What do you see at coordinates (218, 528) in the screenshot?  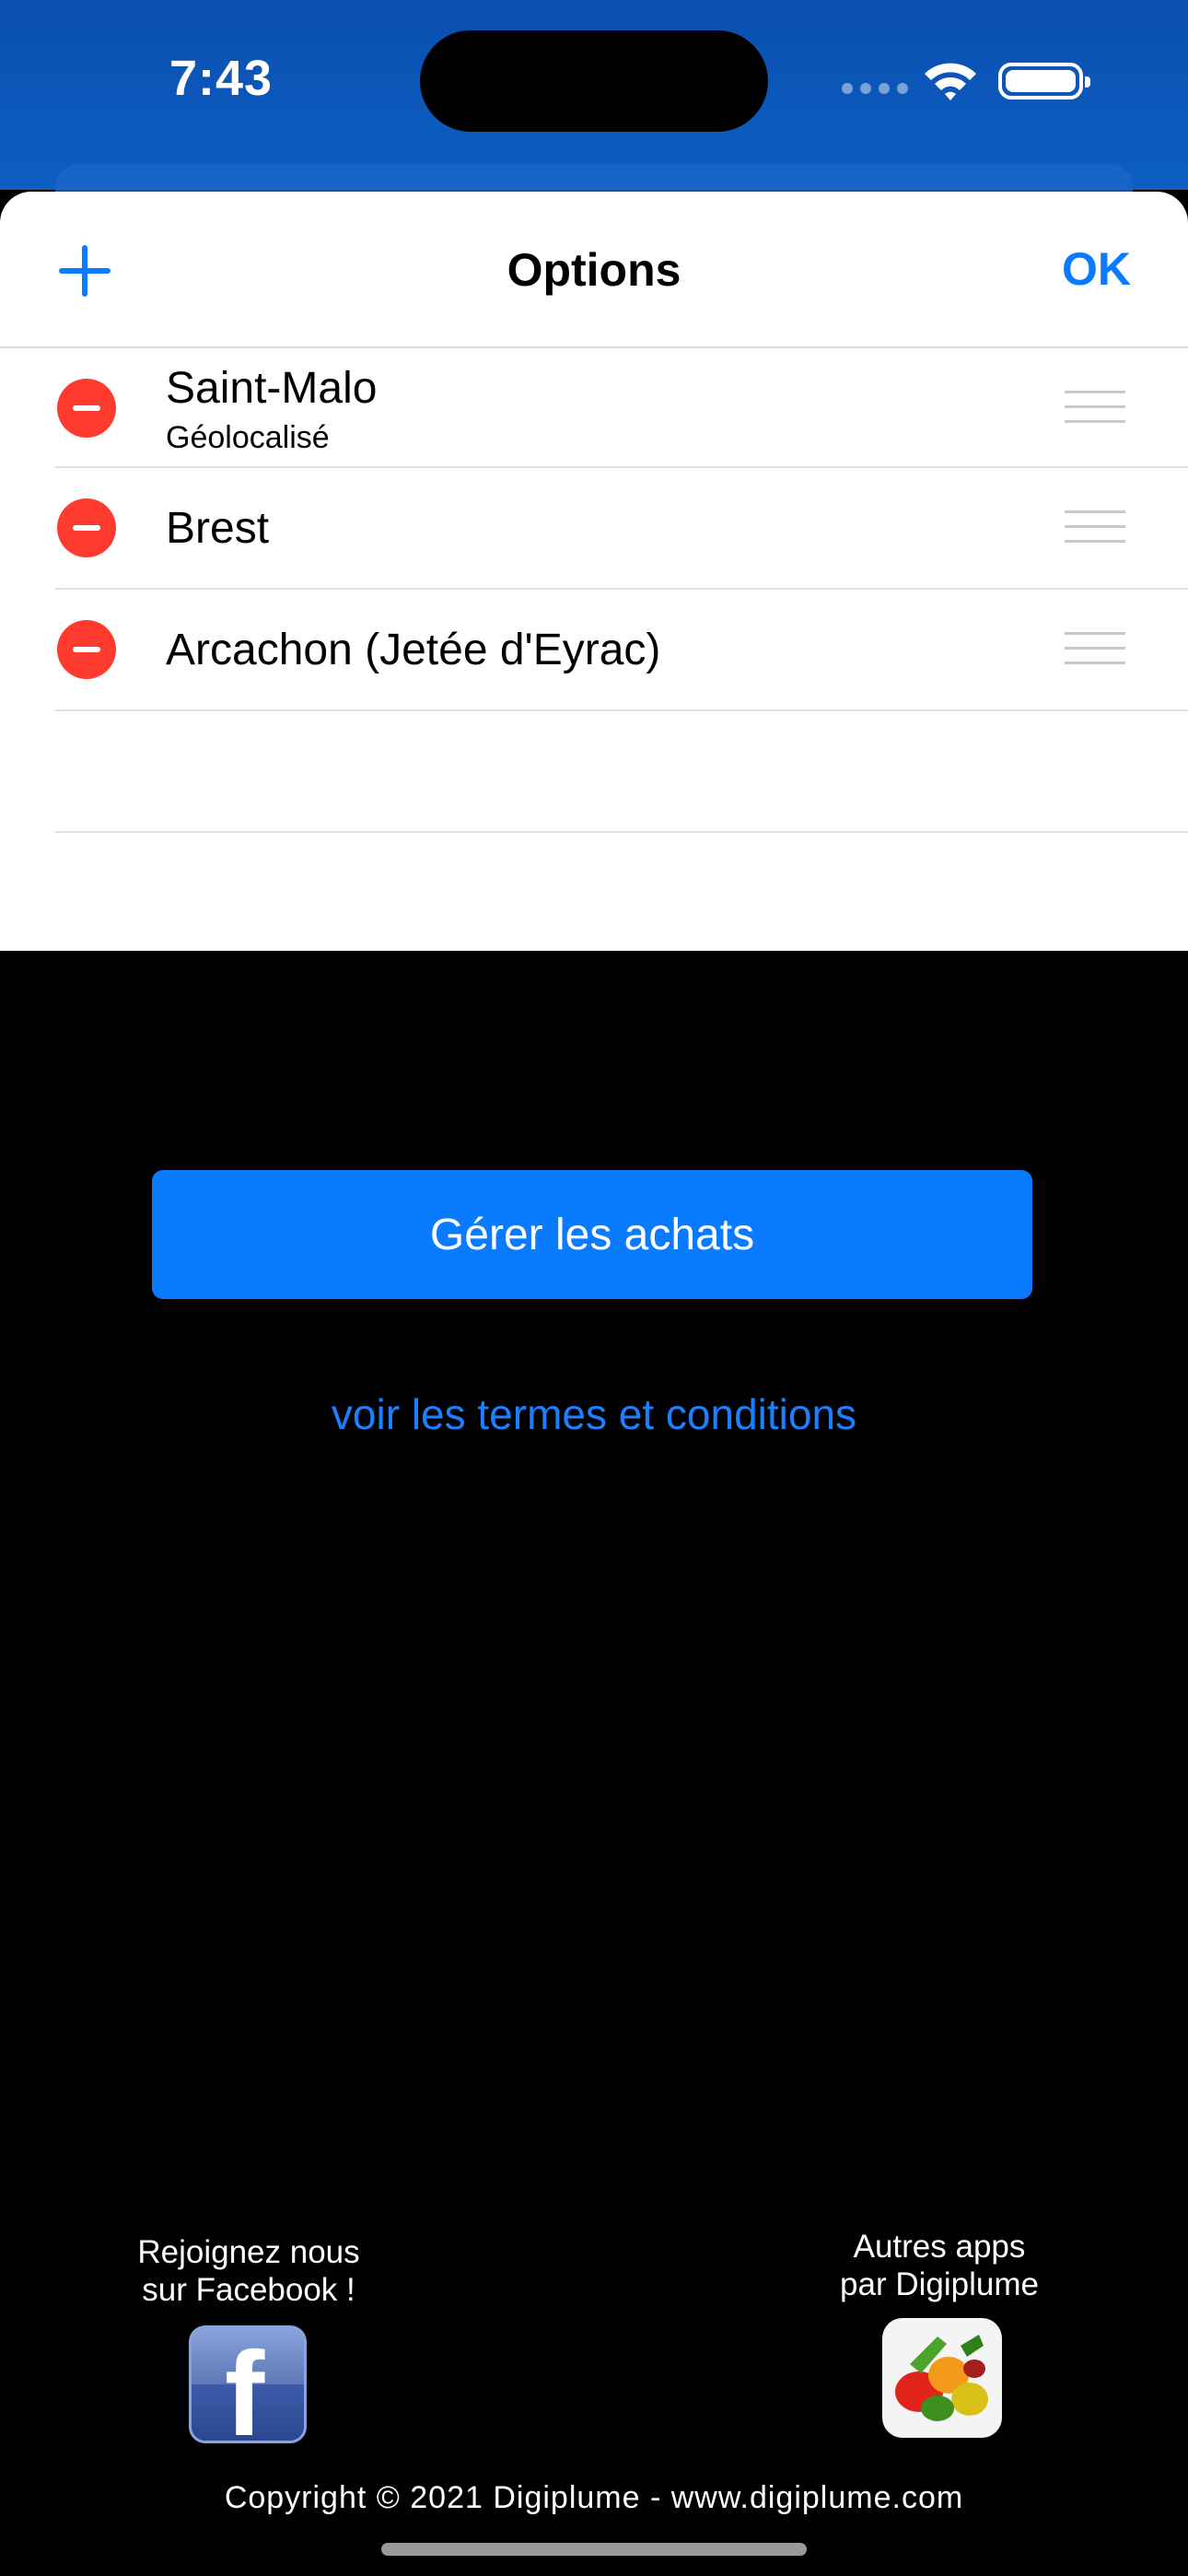 I see `location-name: Brest` at bounding box center [218, 528].